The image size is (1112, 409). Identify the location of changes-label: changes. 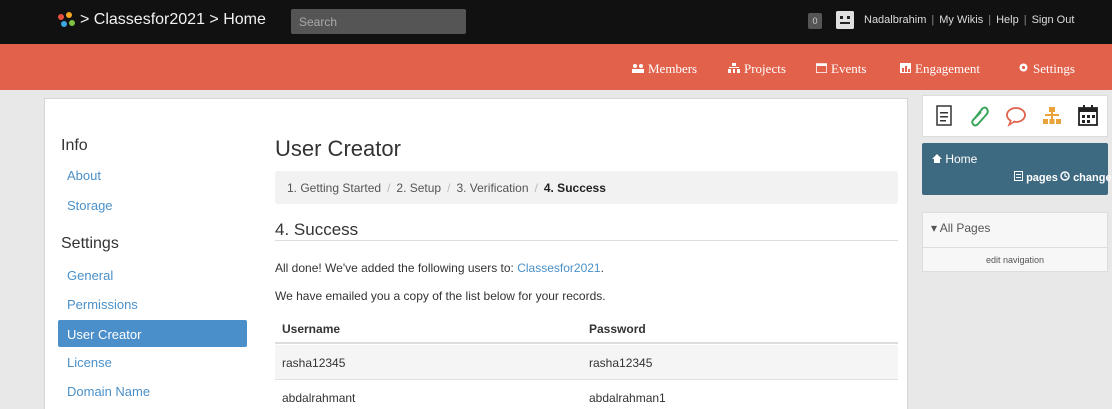
(1092, 178).